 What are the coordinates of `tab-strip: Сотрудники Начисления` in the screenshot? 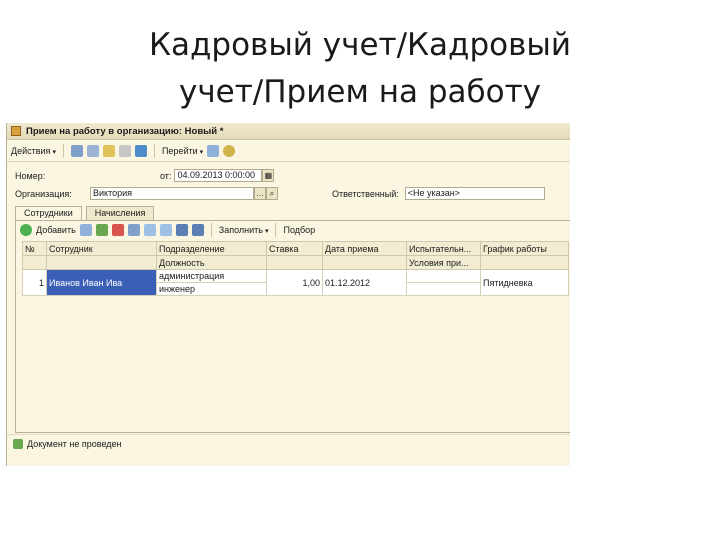 It's located at (85, 213).